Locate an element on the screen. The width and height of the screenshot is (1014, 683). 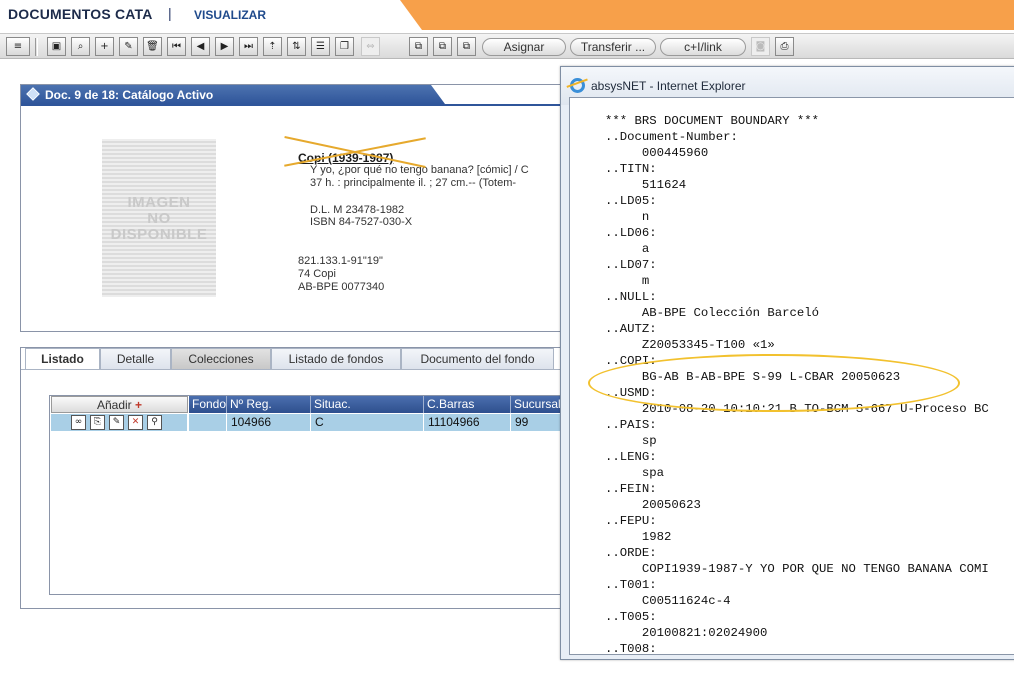
window2-icon: ⧉ is located at coordinates (442, 46).